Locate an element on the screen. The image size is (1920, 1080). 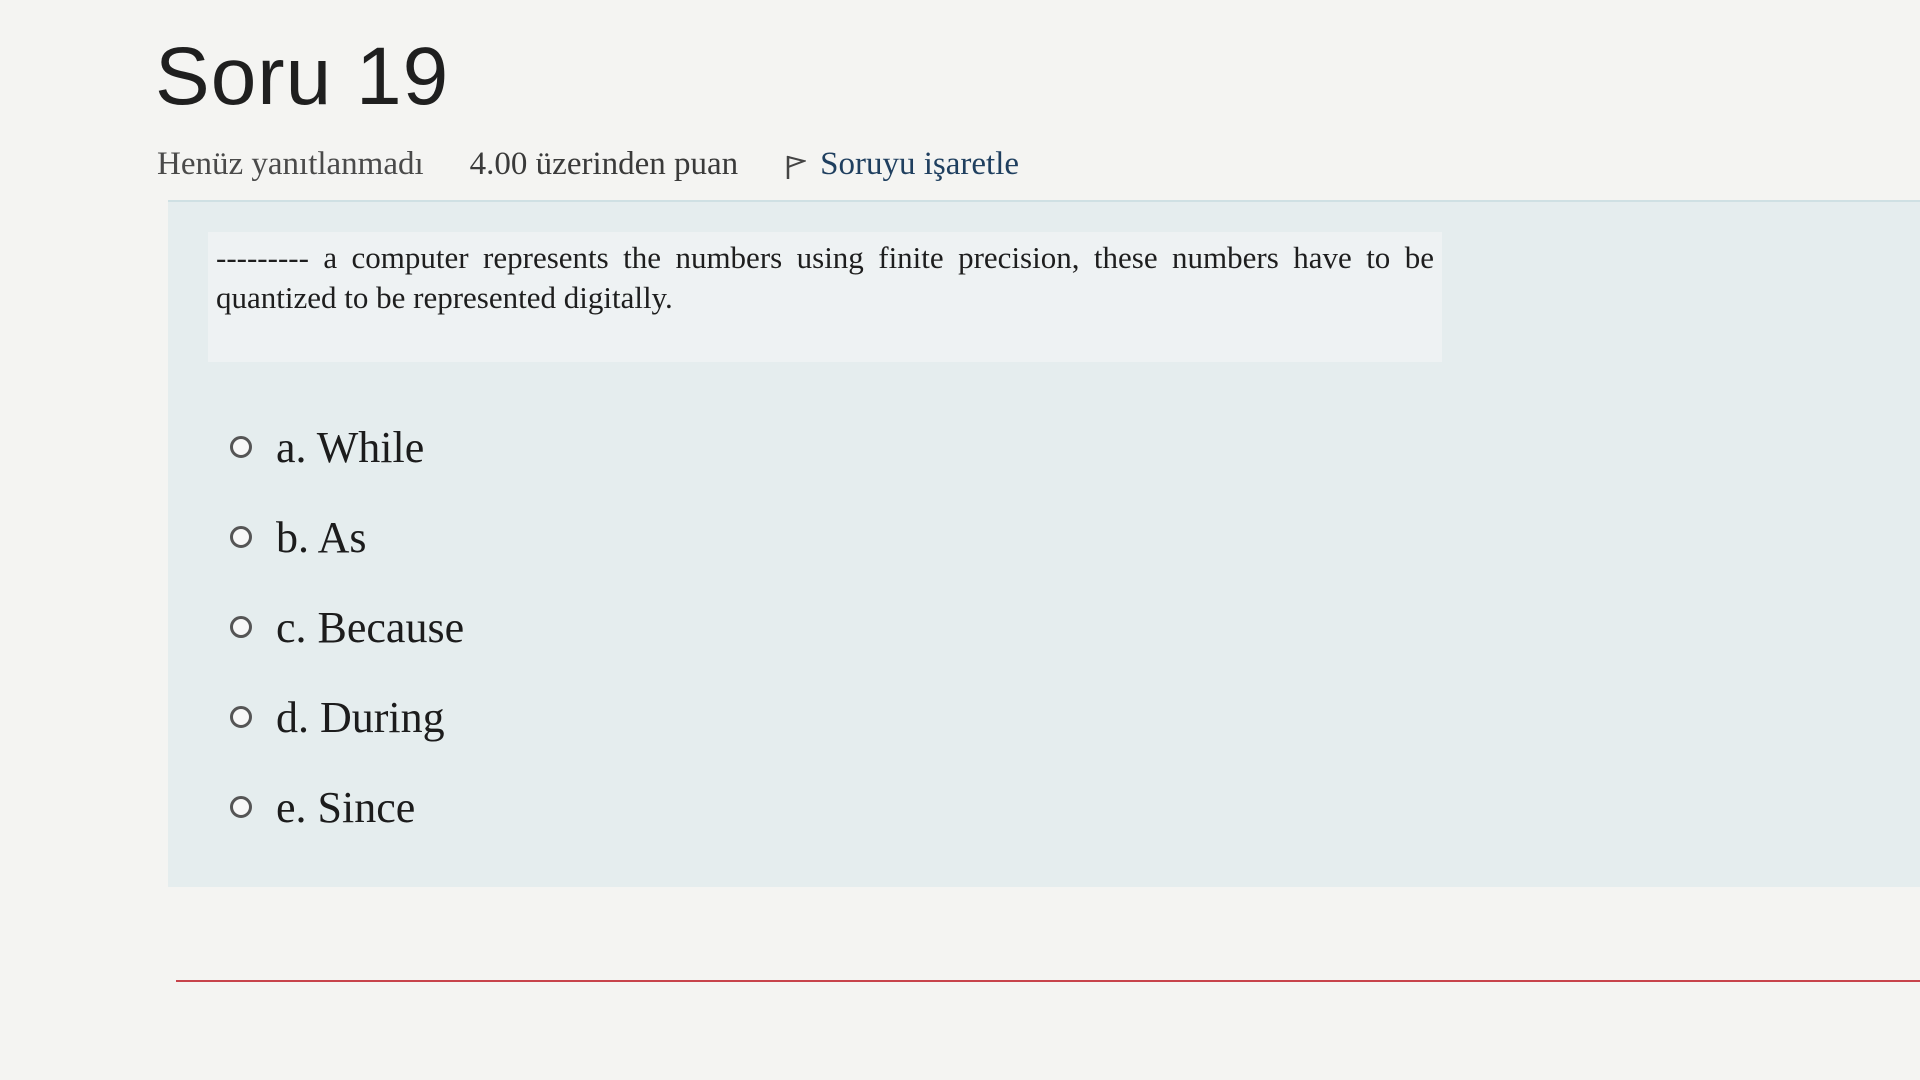
answer-label-e: e. Since is located at coordinates (346, 807).